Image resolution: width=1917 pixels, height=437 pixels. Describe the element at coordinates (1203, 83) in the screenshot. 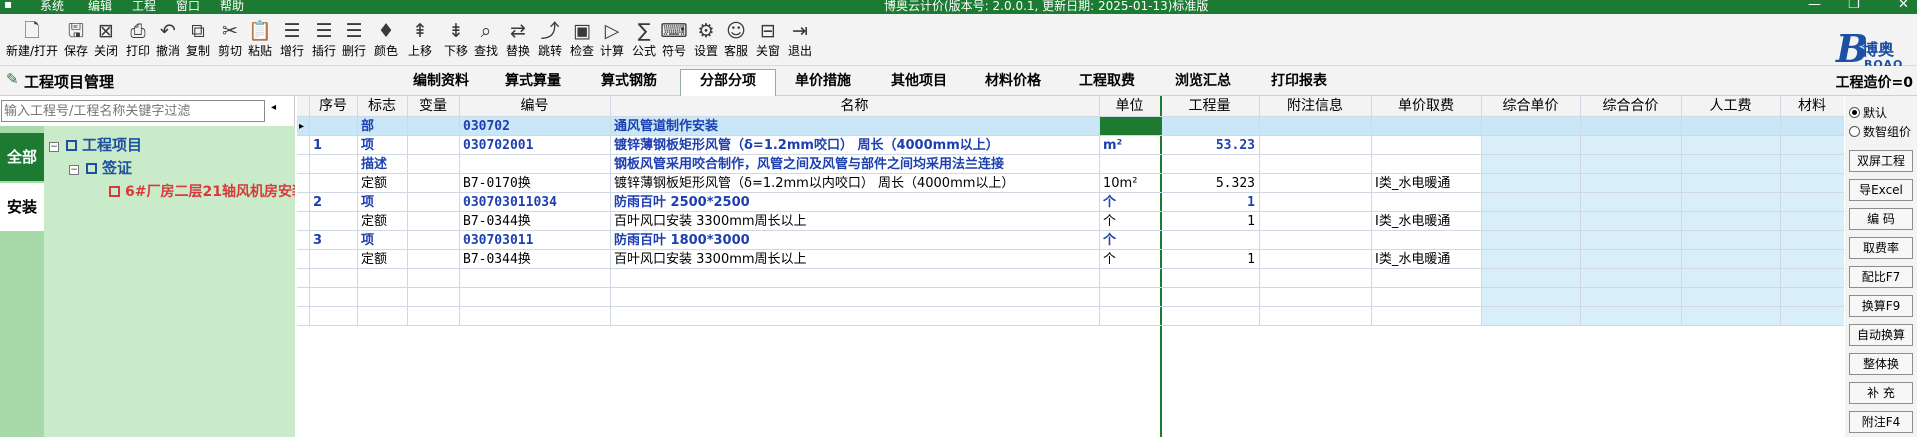

I see `tab-8: 浏览汇总` at that location.